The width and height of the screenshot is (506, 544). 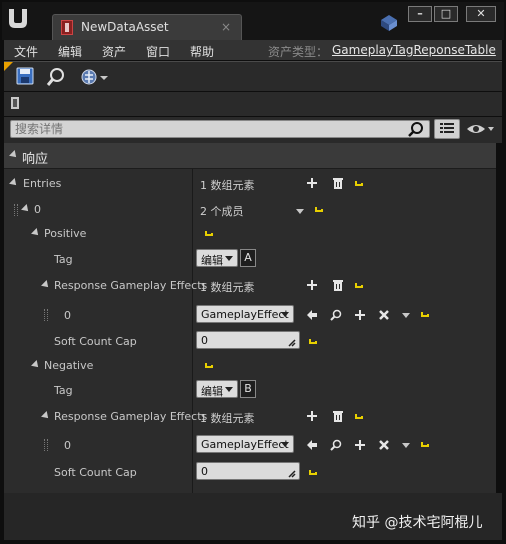 I want to click on unreal-mini-icon, so click(x=389, y=23).